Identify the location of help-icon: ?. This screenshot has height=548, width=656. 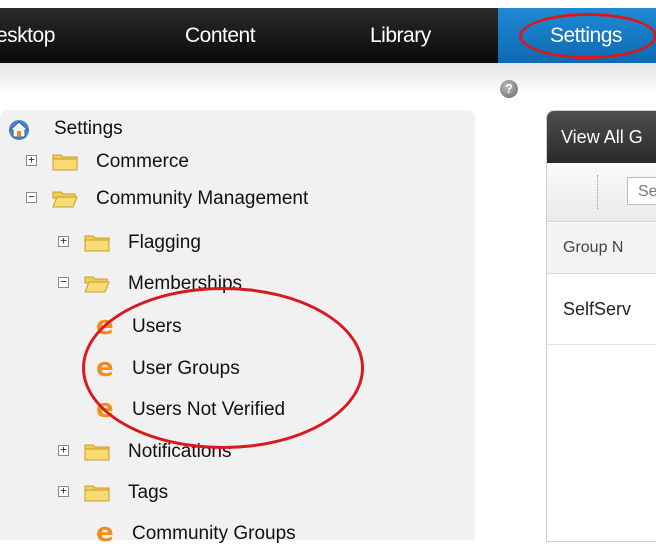
(509, 89).